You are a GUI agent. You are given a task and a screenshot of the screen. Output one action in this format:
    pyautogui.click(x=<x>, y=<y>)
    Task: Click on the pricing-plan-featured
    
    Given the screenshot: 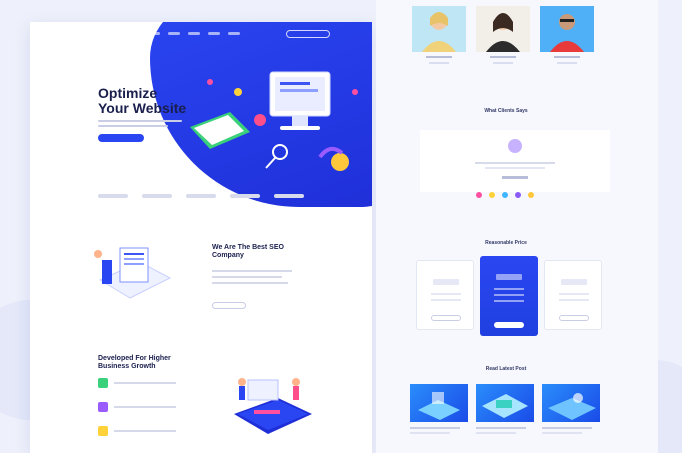 What is the action you would take?
    pyautogui.click(x=509, y=296)
    